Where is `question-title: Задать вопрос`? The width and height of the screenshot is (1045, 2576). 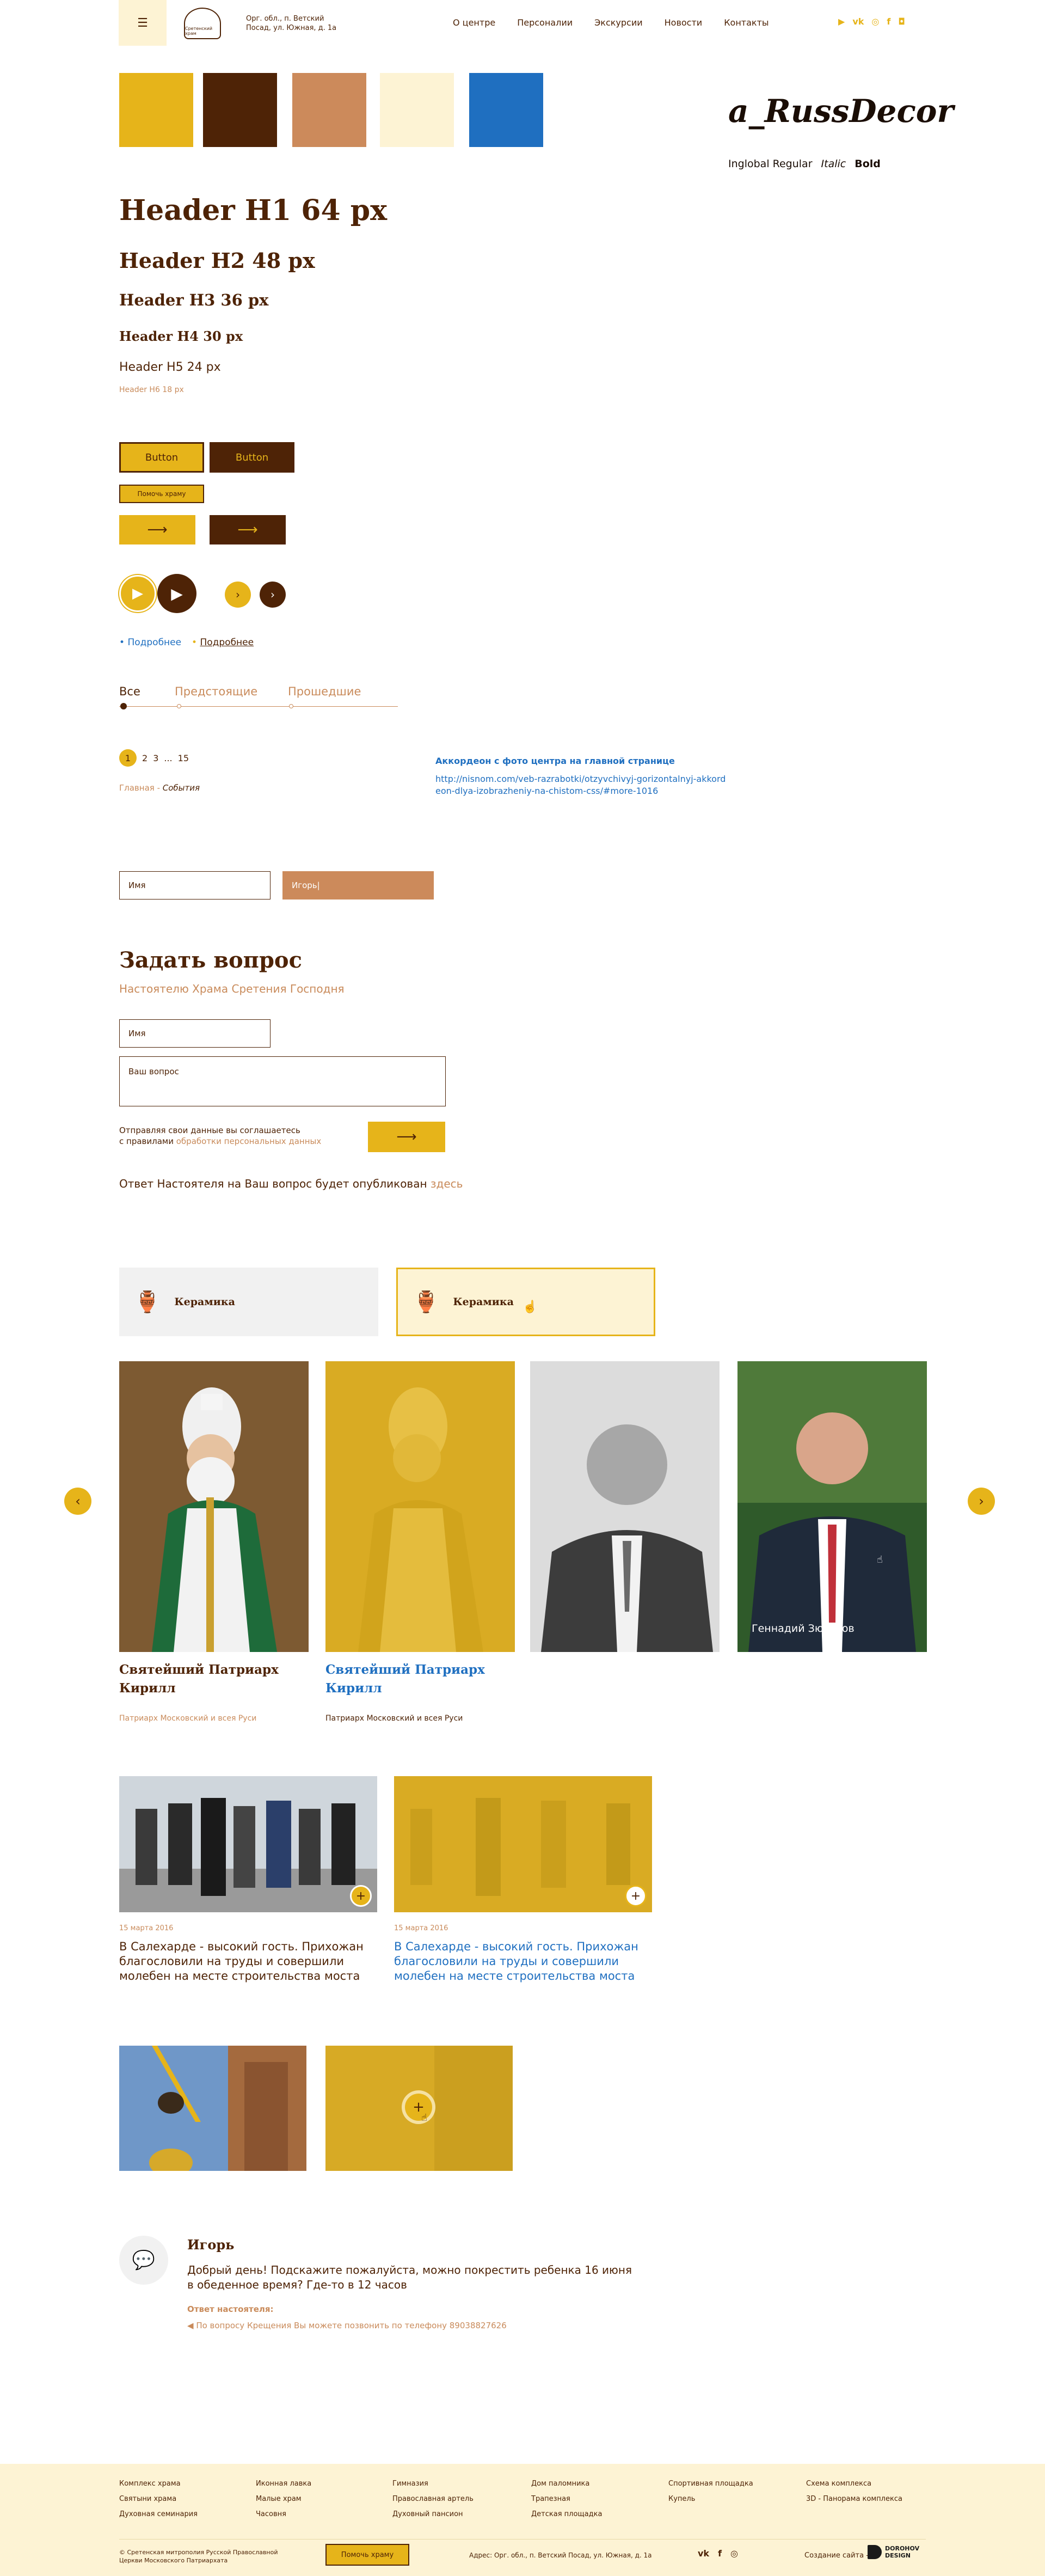
question-title: Задать вопрос is located at coordinates (211, 960).